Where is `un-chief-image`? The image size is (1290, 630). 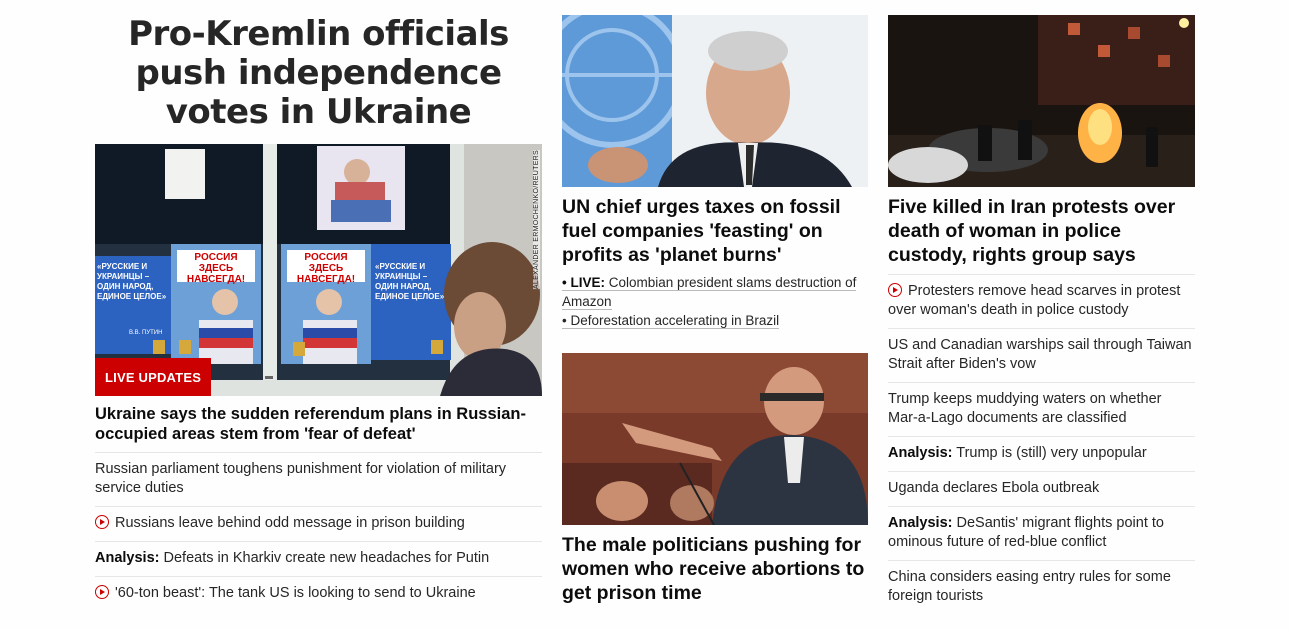 un-chief-image is located at coordinates (715, 101).